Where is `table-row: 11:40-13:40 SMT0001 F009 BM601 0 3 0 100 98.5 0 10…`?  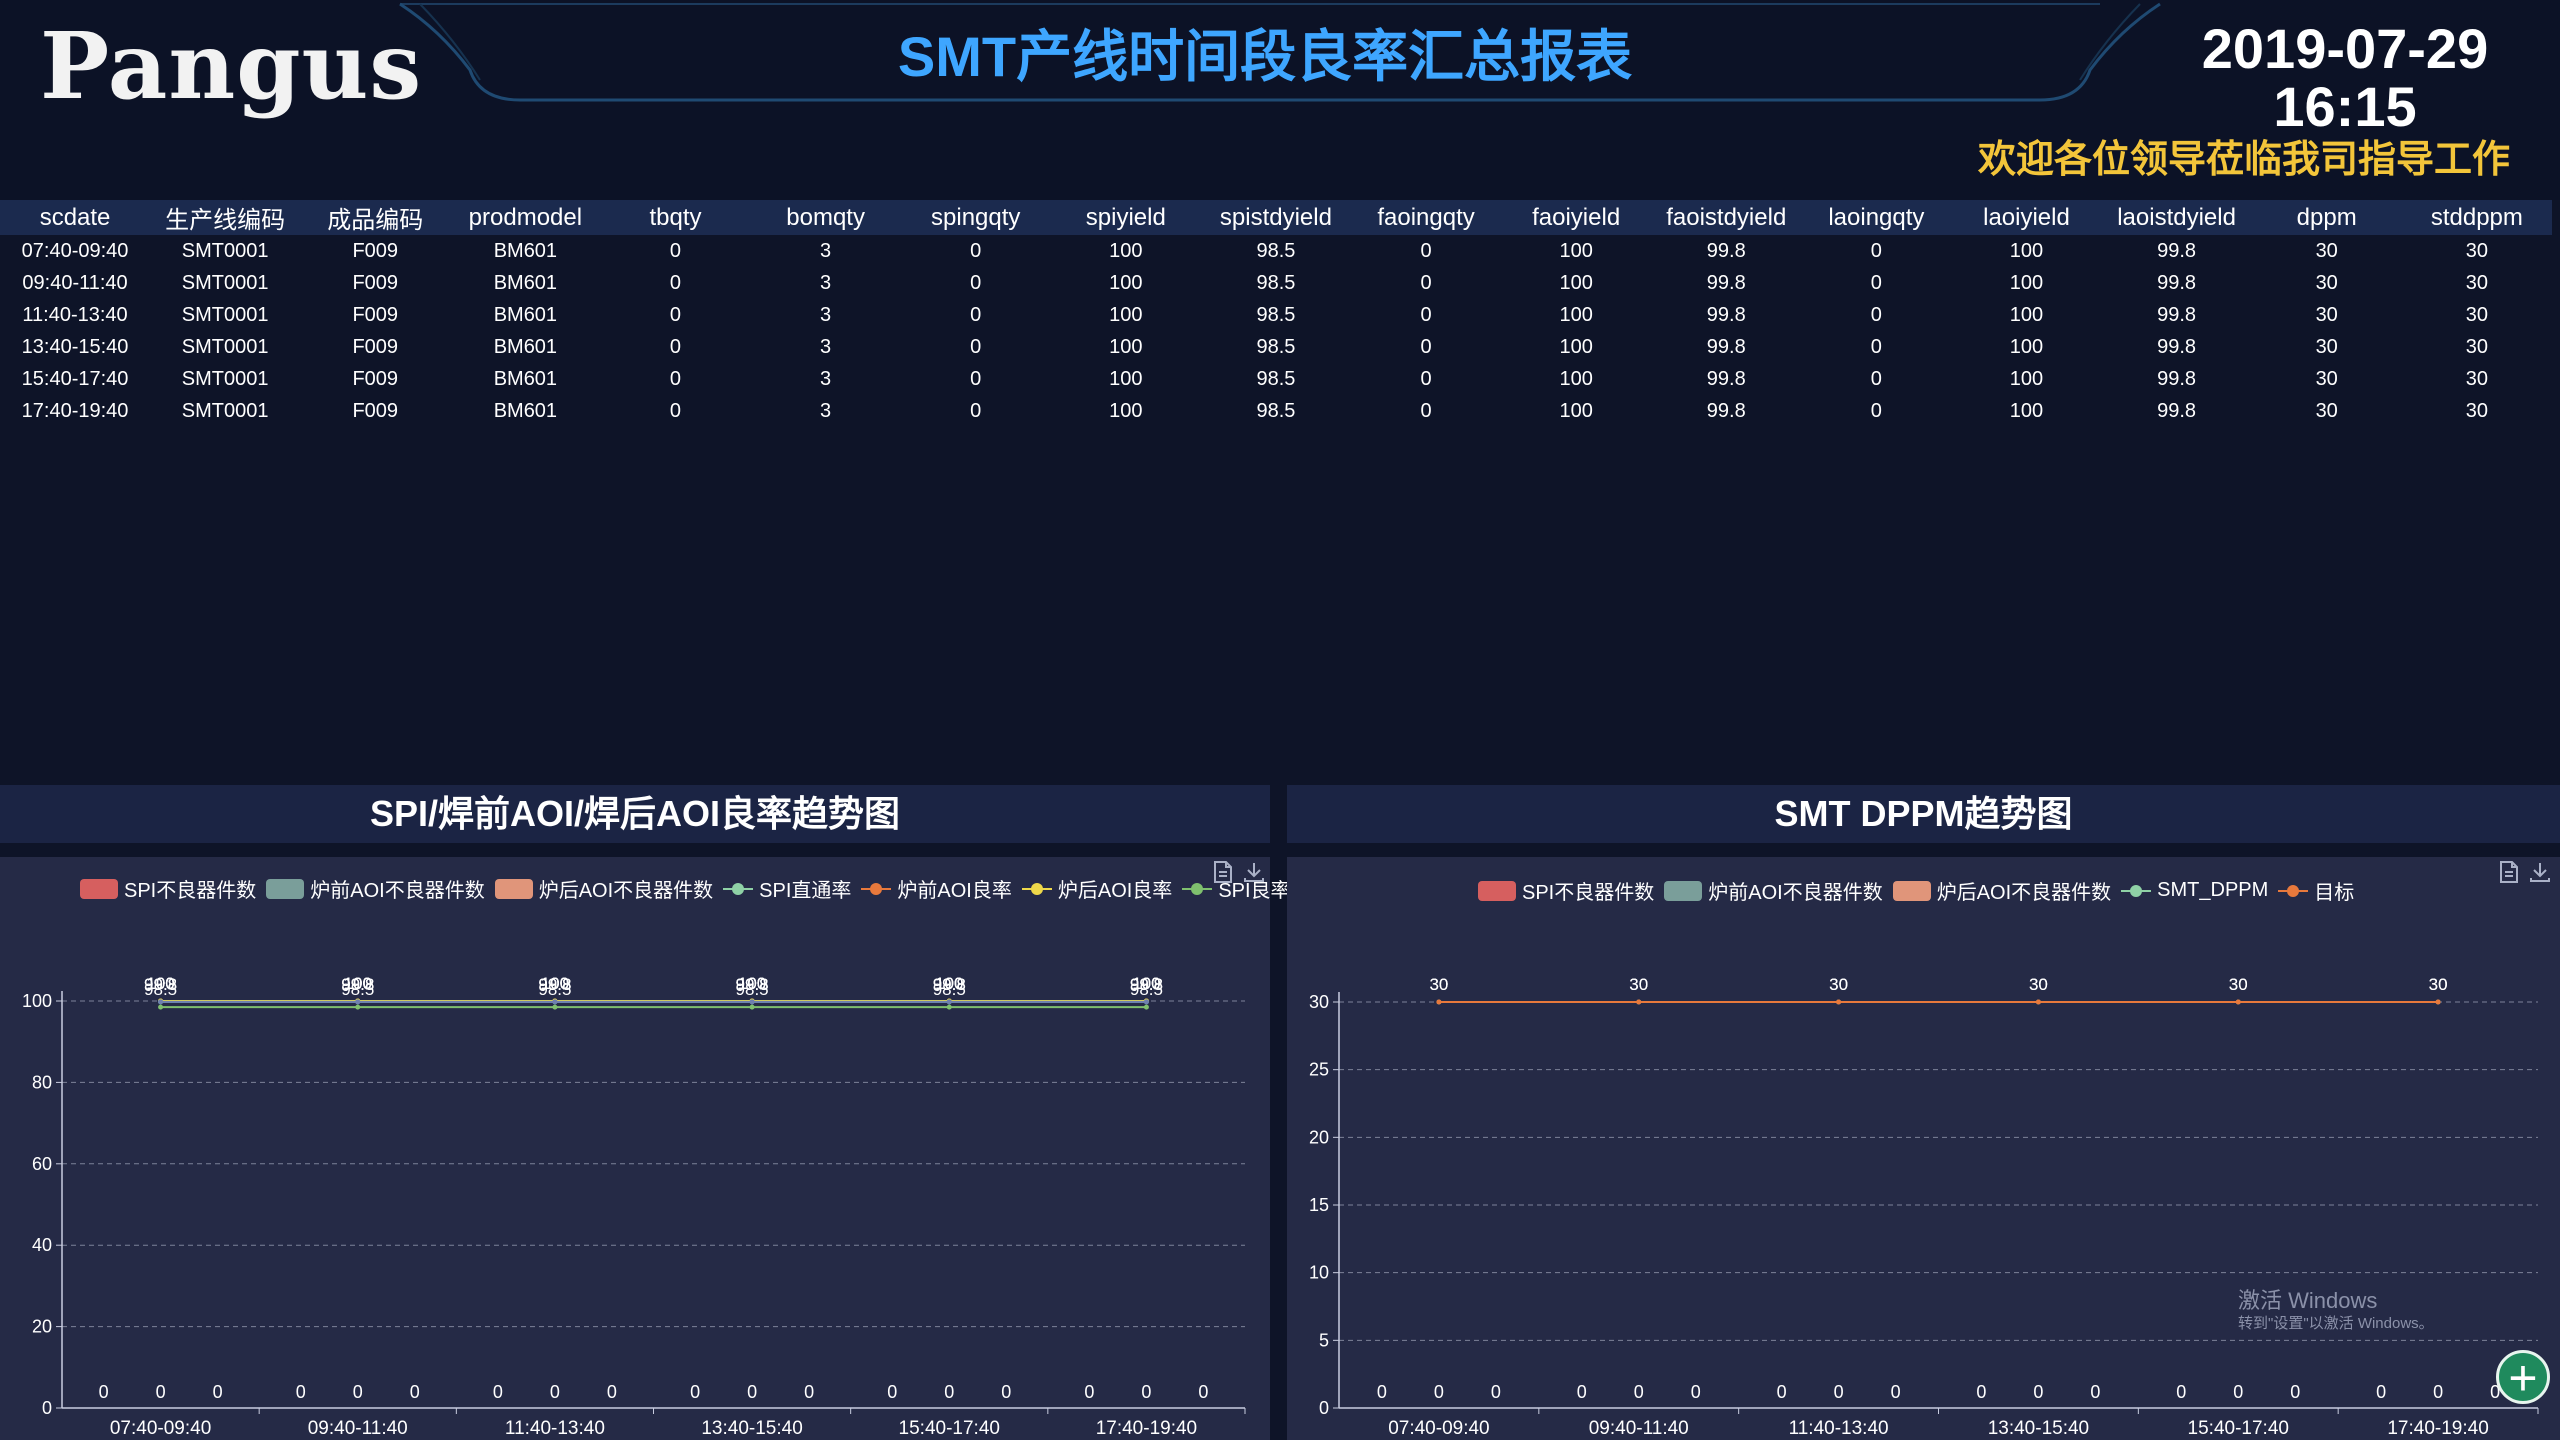 table-row: 11:40-13:40 SMT0001 F009 BM601 0 3 0 100 98.5 0 10… is located at coordinates (1276, 315).